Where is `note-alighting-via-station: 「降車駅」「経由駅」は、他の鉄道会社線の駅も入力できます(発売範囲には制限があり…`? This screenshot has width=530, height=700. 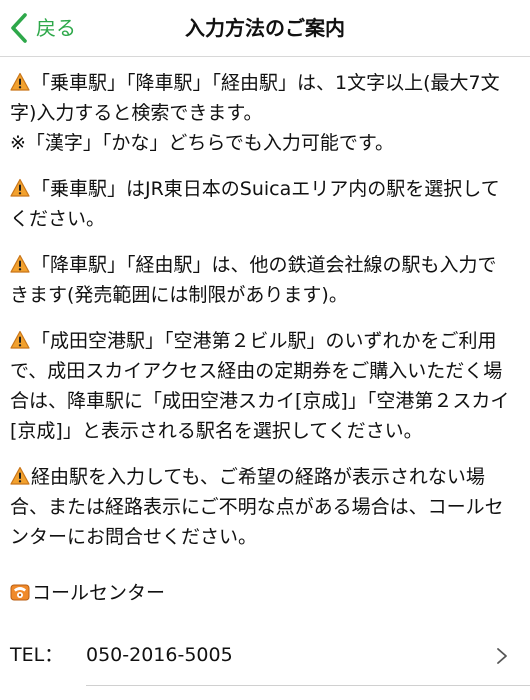 note-alighting-via-station: 「降車駅」「経由駅」は、他の鉄道会社線の駅も入力できます(発売範囲には制限があり… is located at coordinates (262, 280).